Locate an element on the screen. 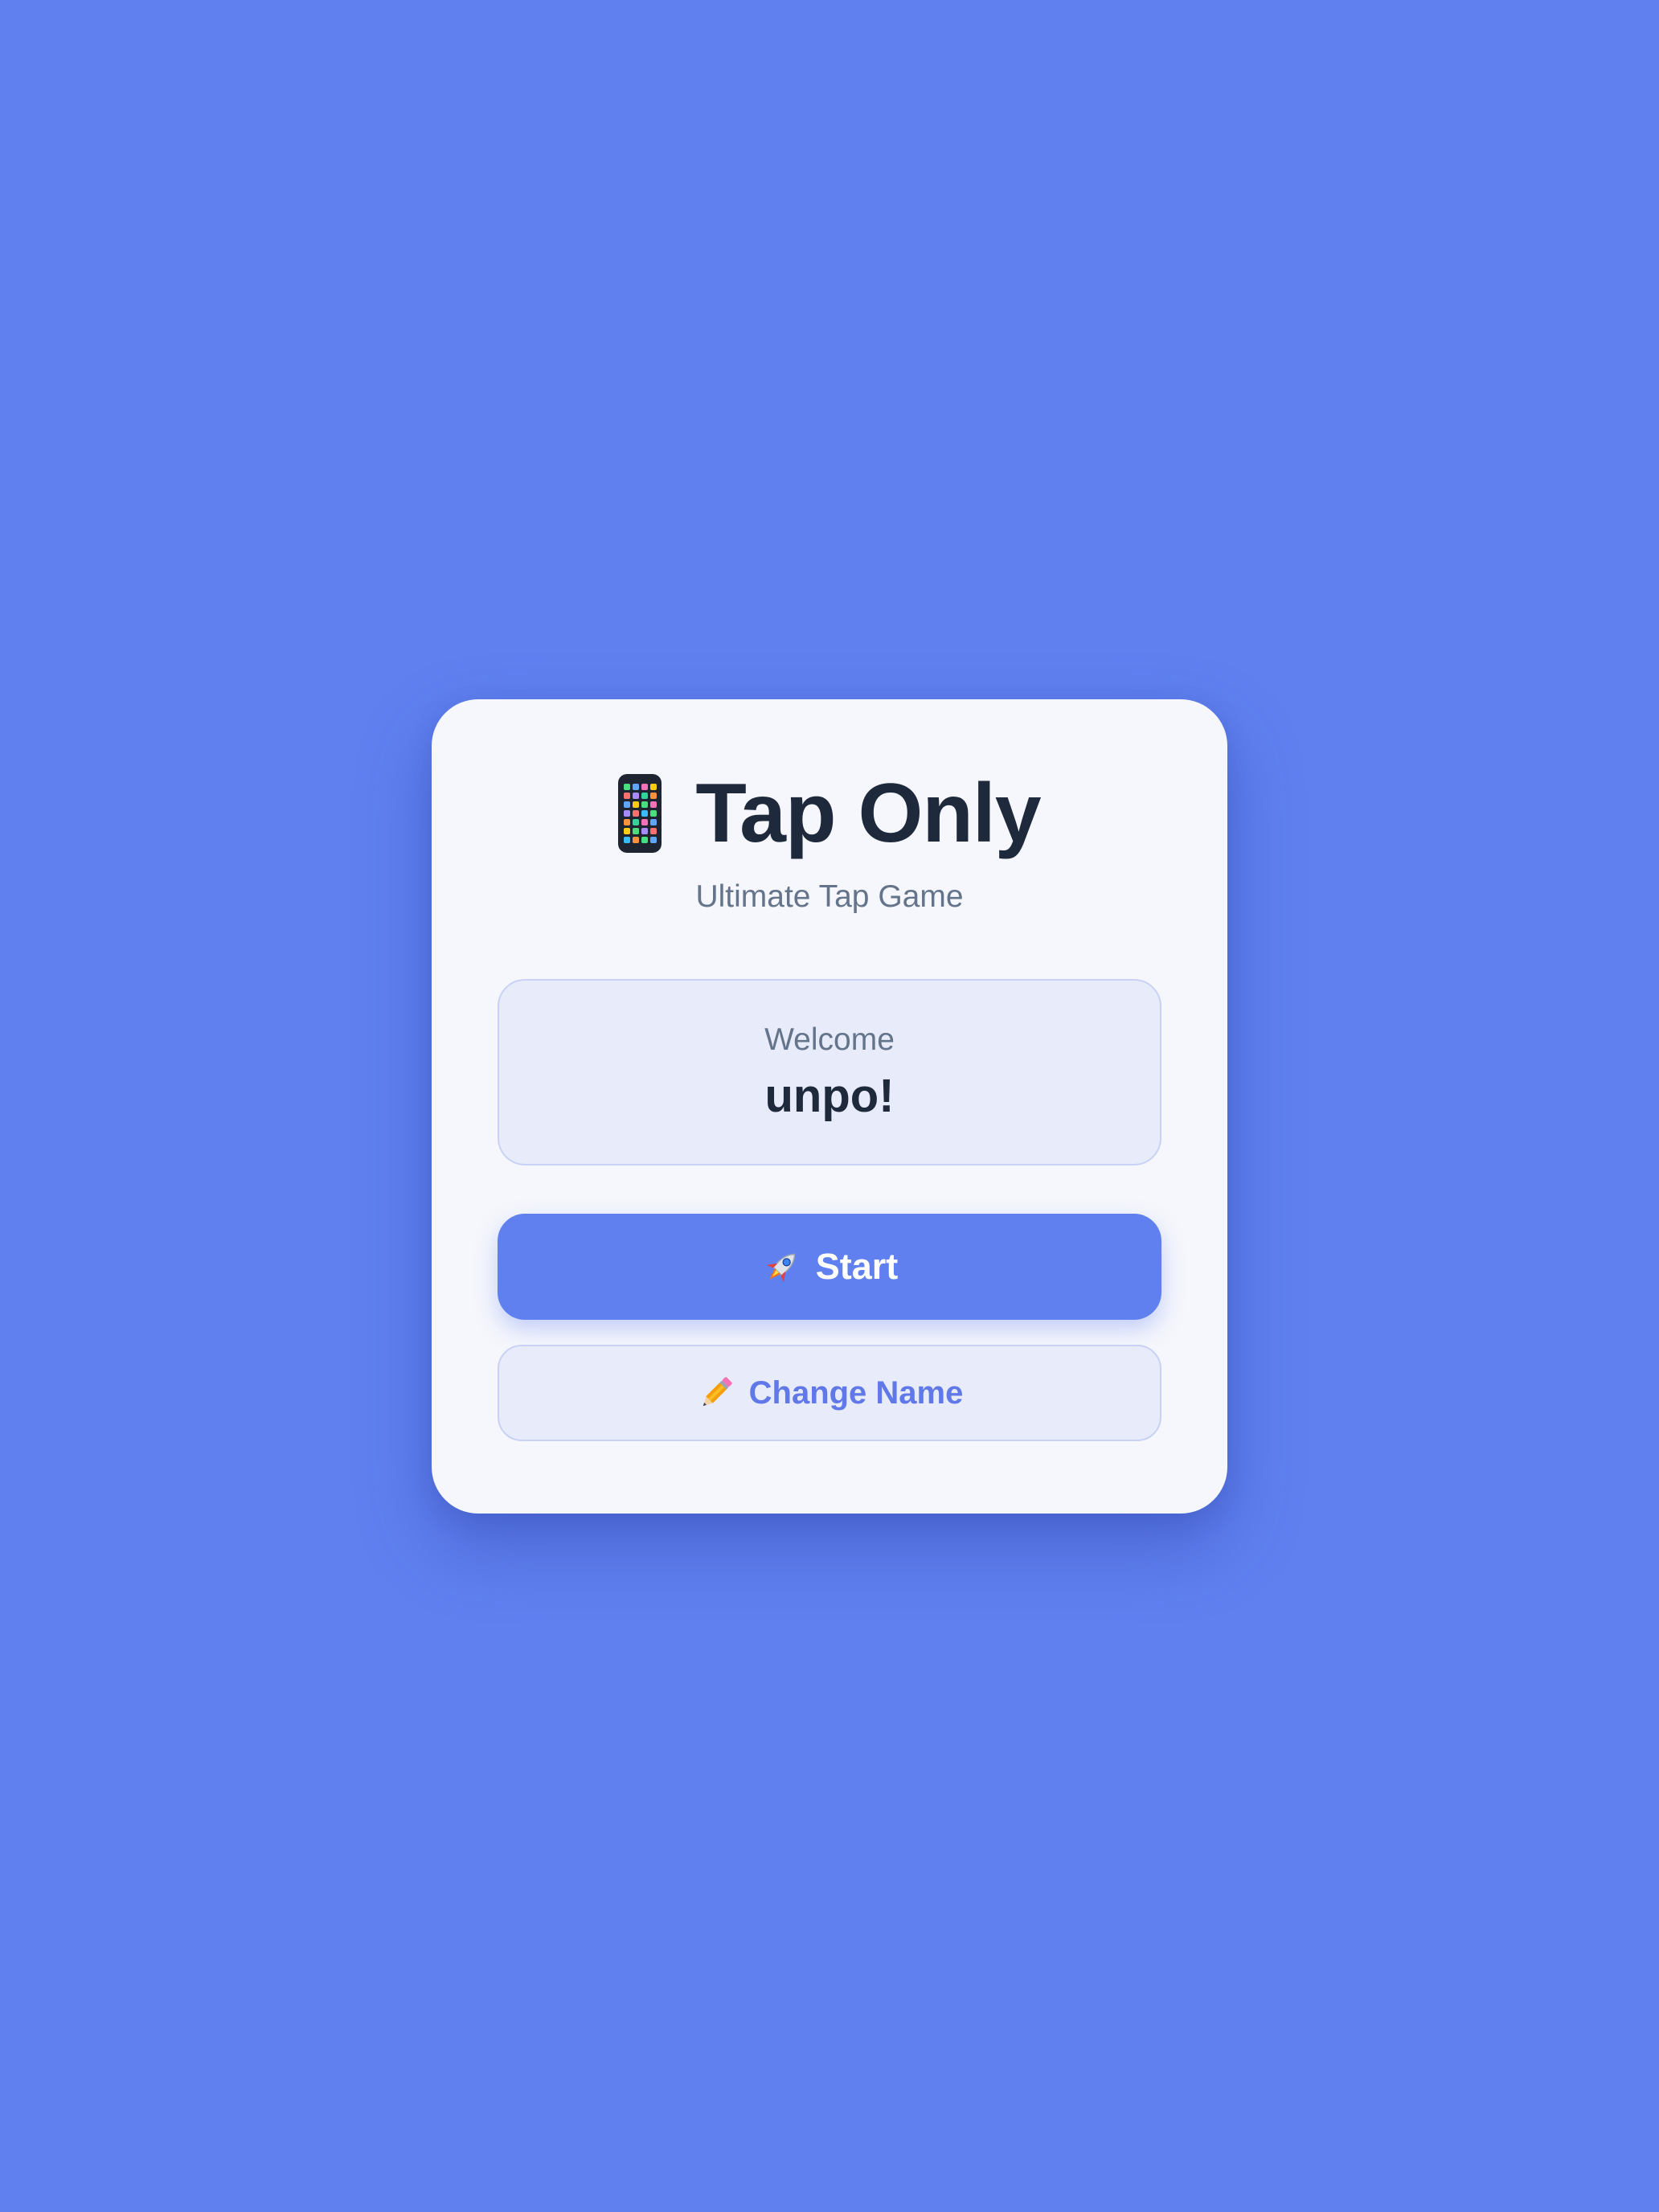 The height and width of the screenshot is (2212, 1659). start-button: Start is located at coordinates (829, 1267).